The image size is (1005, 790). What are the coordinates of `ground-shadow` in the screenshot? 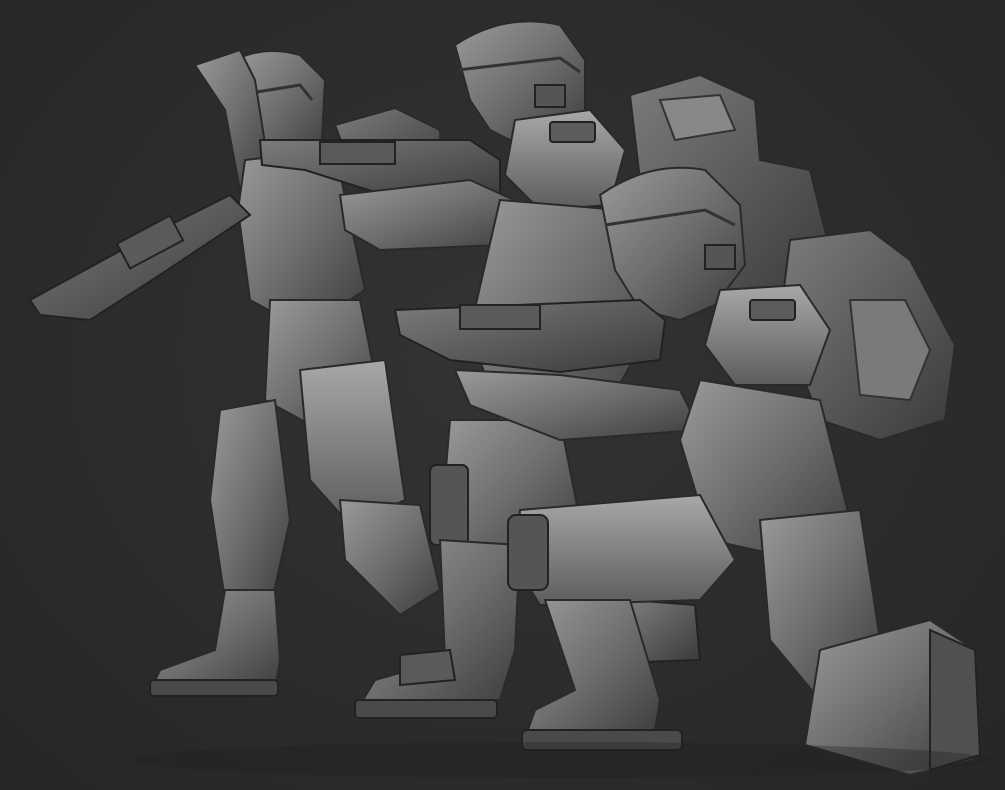 It's located at (560, 760).